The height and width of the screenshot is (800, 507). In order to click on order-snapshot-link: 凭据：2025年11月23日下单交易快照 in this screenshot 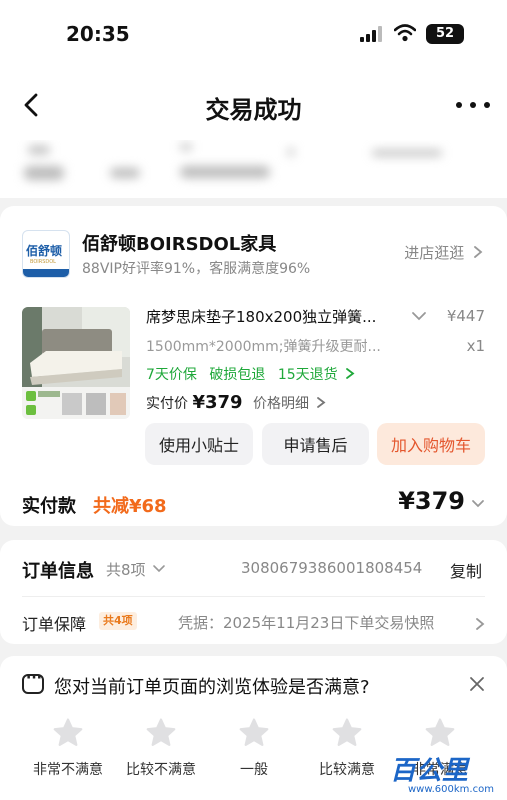, I will do `click(306, 622)`.